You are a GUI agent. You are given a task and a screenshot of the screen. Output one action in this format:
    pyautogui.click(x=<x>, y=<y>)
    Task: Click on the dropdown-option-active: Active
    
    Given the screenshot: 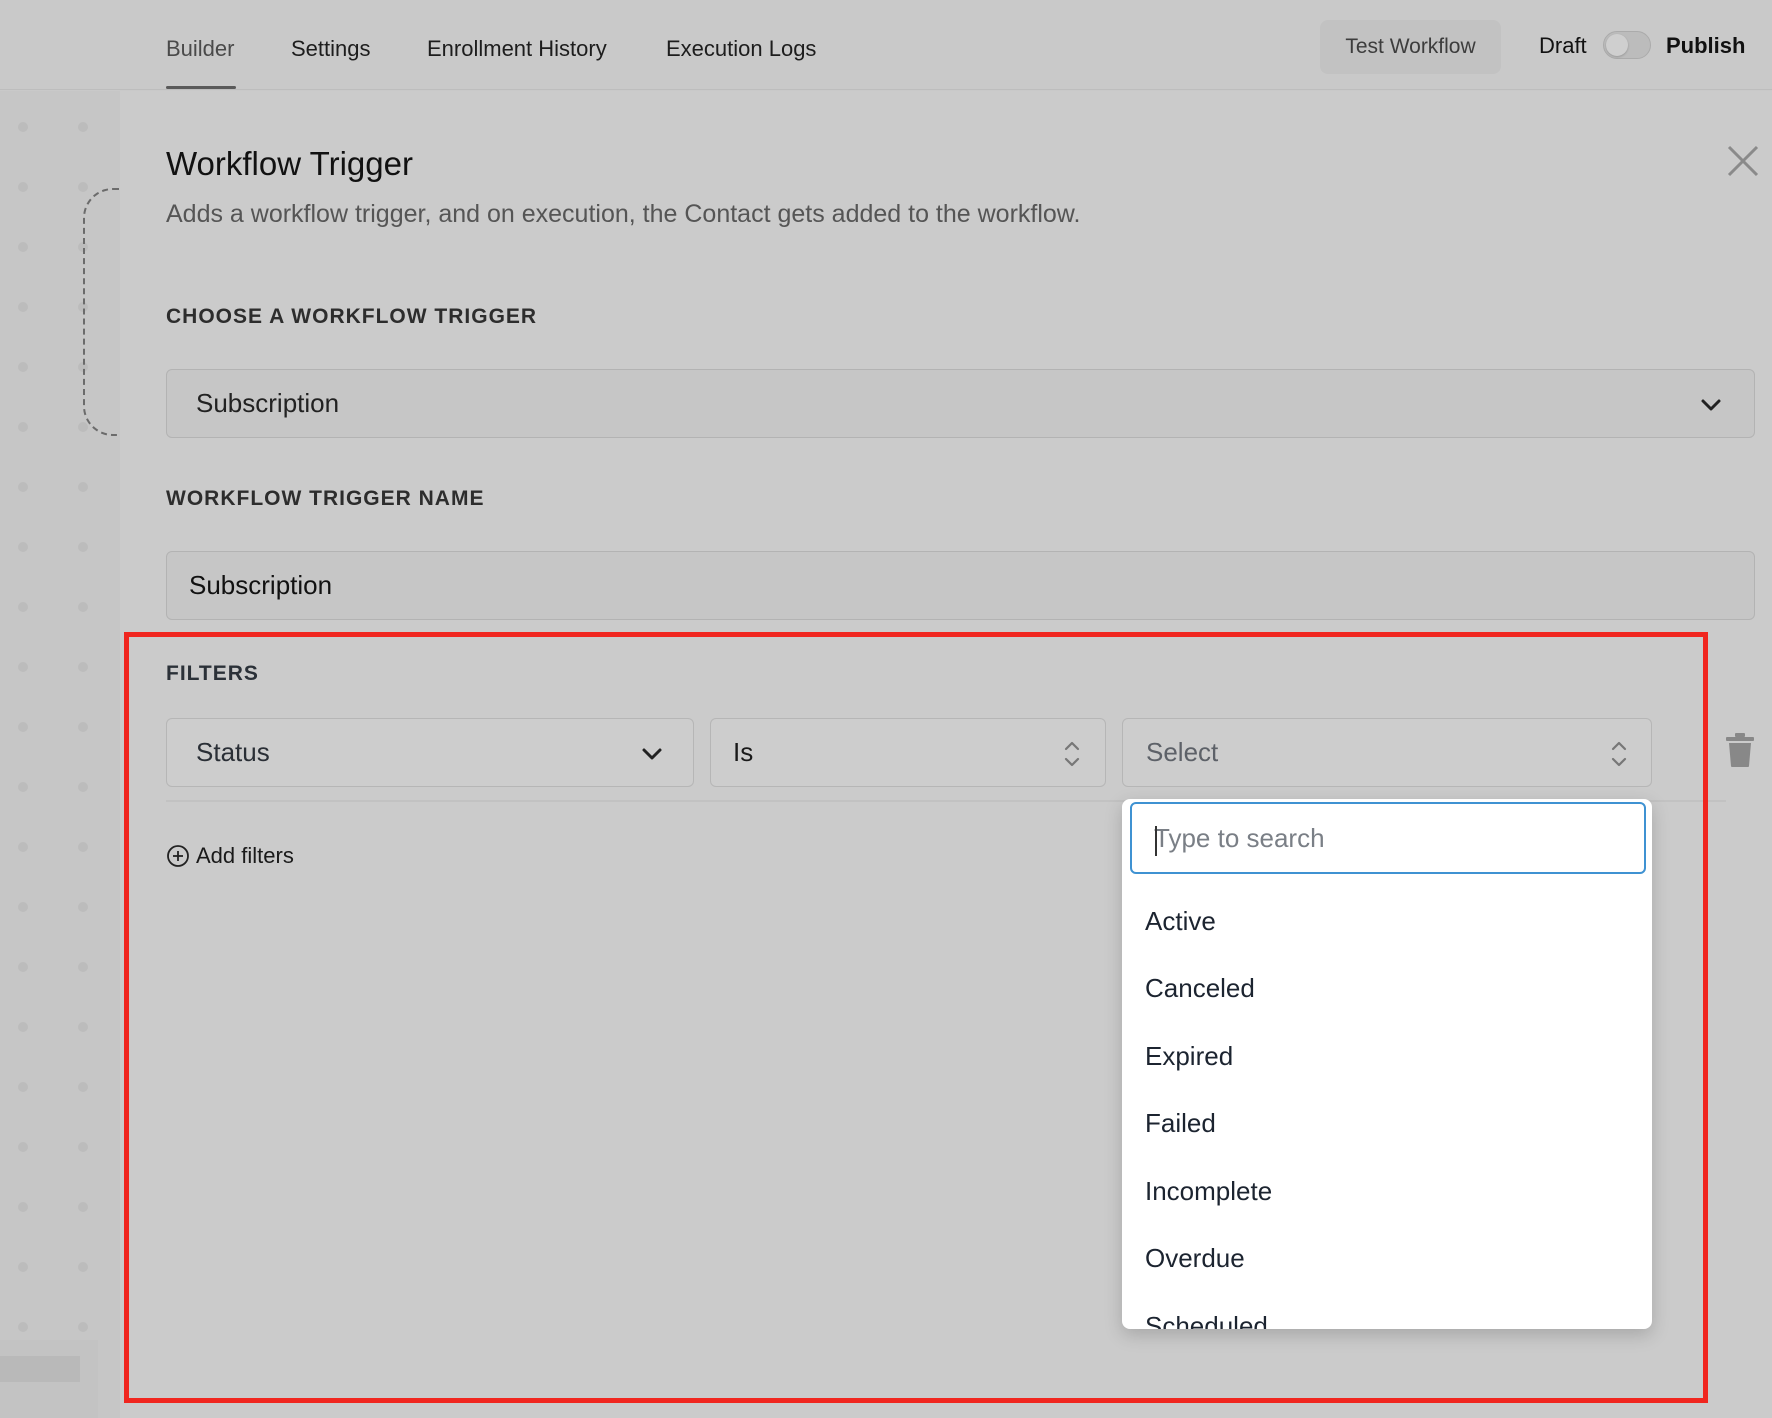 What is the action you would take?
    pyautogui.click(x=1387, y=921)
    